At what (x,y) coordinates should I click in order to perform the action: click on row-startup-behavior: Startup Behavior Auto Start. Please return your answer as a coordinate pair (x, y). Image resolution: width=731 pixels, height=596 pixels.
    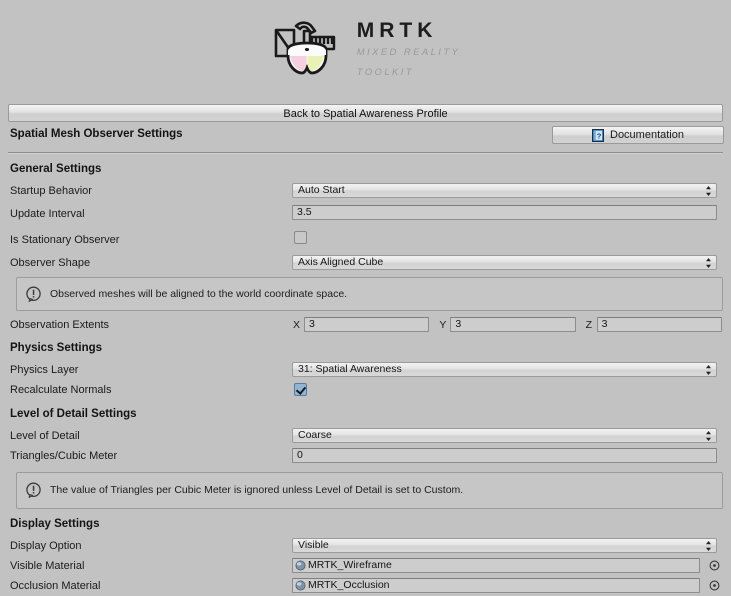
    Looking at the image, I should click on (365, 191).